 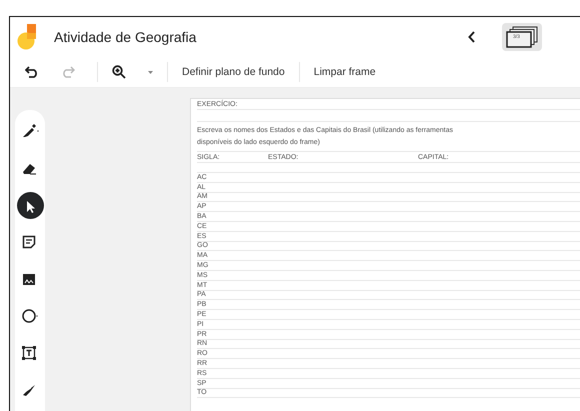 I want to click on pen-icon, so click(x=30, y=131).